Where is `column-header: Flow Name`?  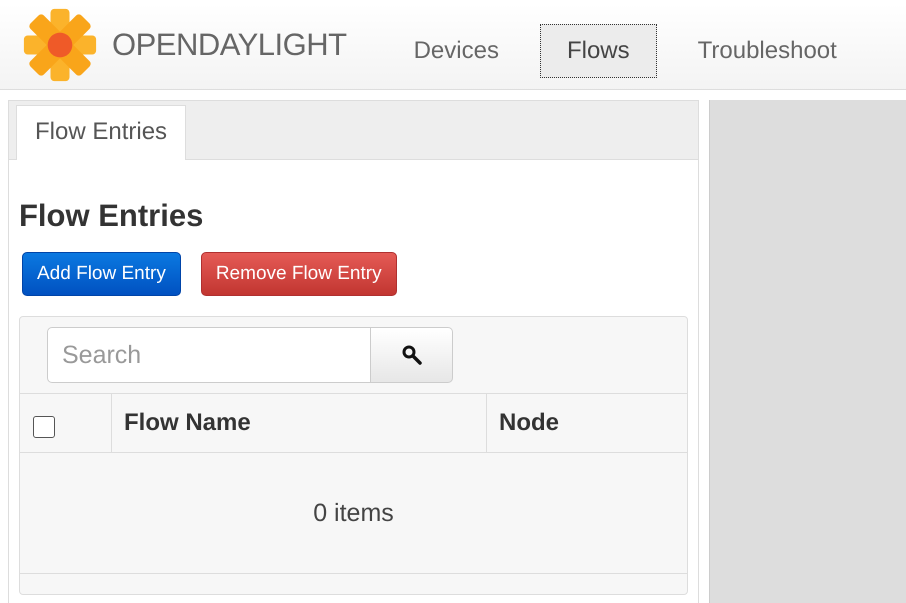 column-header: Flow Name is located at coordinates (299, 423).